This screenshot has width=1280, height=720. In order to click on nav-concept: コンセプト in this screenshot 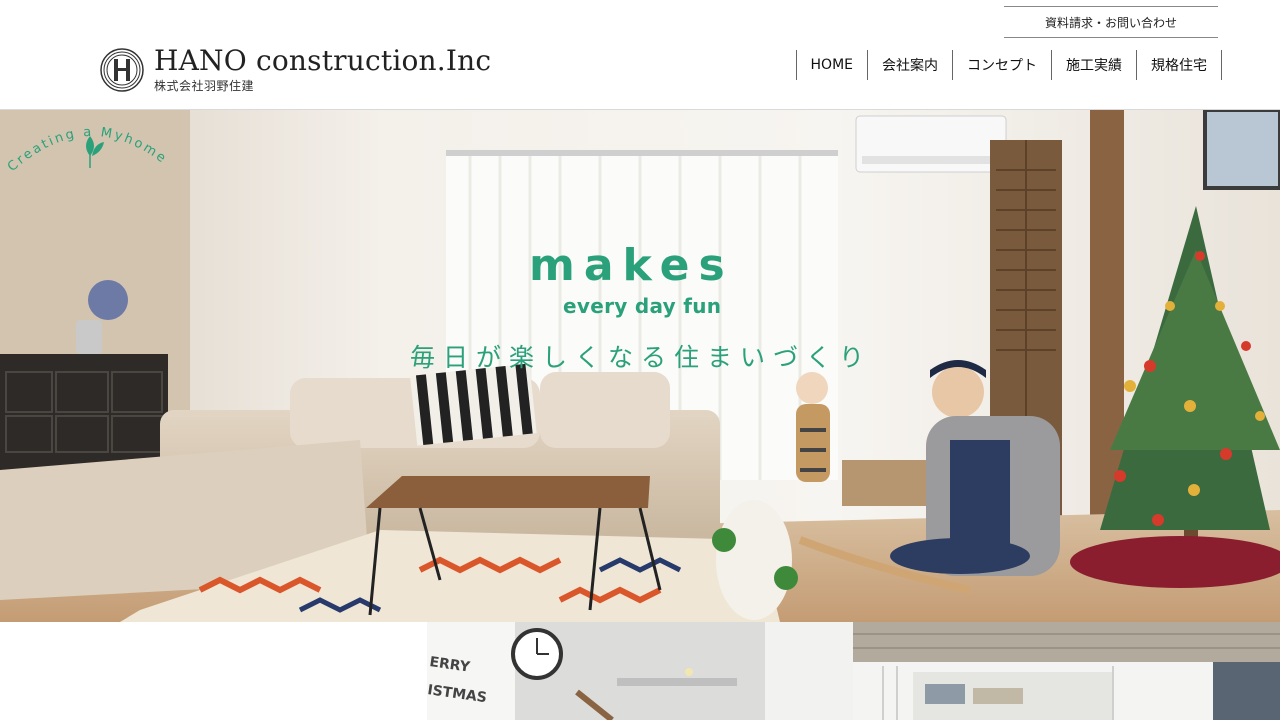, I will do `click(1001, 65)`.